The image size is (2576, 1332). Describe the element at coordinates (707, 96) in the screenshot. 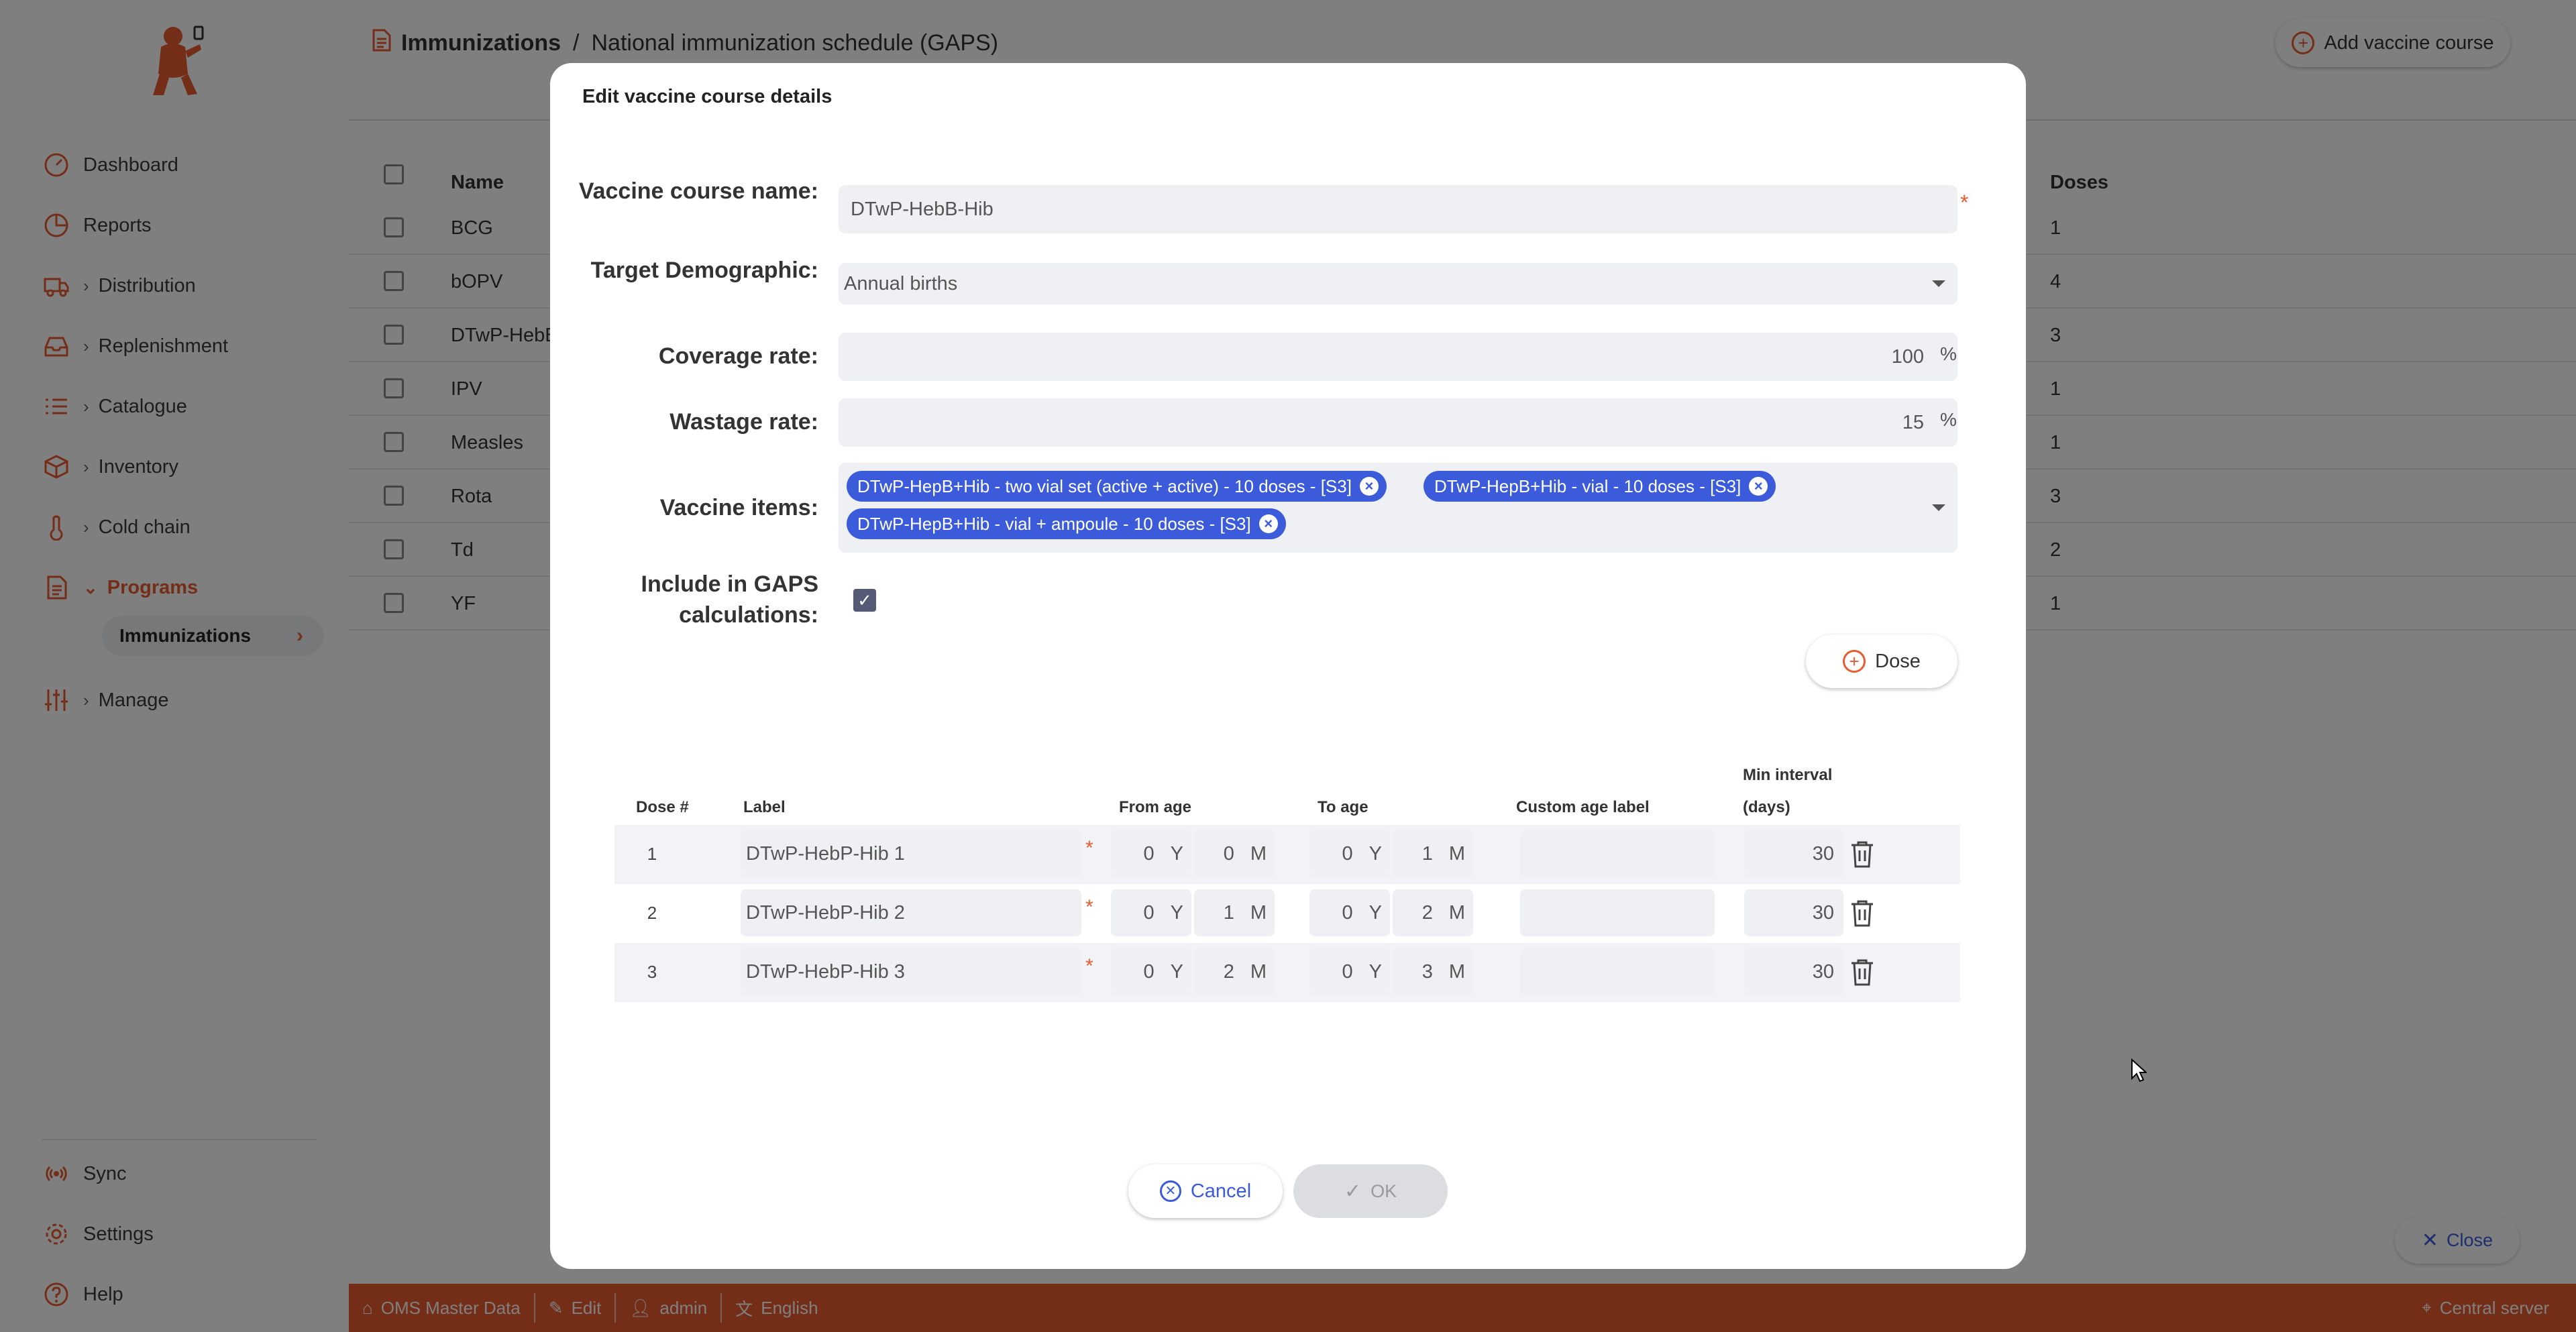

I see `dialog-title: Edit vaccine course details` at that location.